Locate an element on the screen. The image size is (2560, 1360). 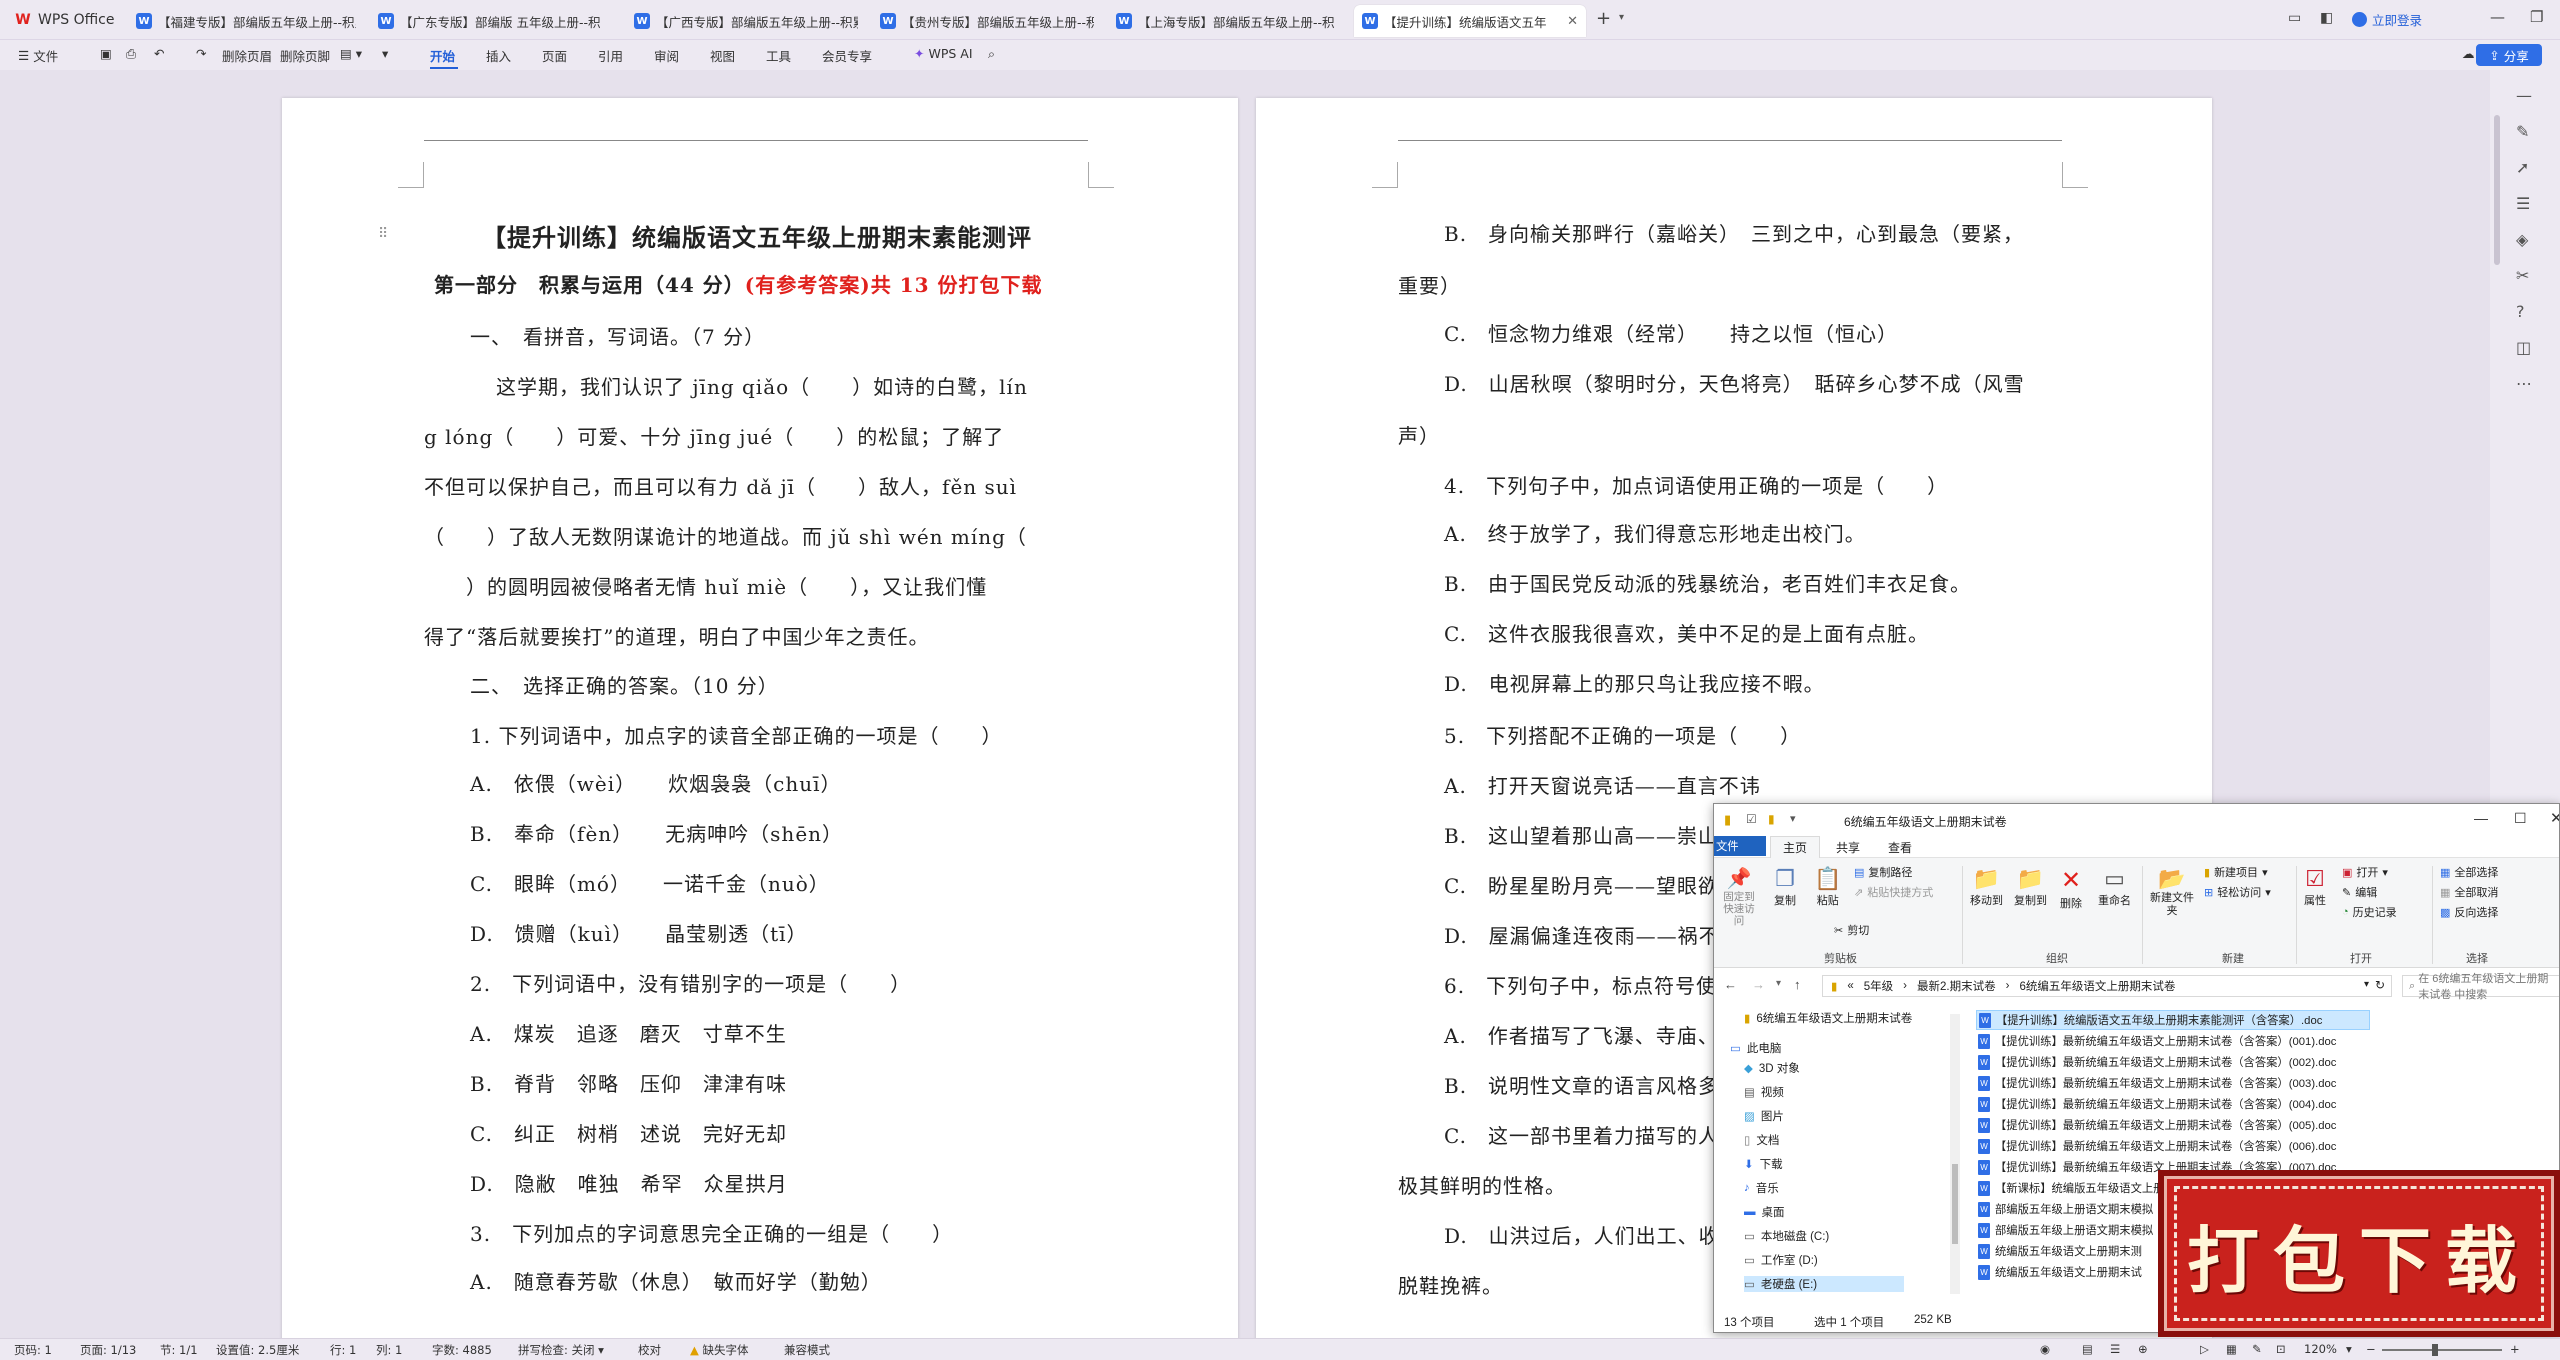
minimize-icon: — is located at coordinates (2481, 818).